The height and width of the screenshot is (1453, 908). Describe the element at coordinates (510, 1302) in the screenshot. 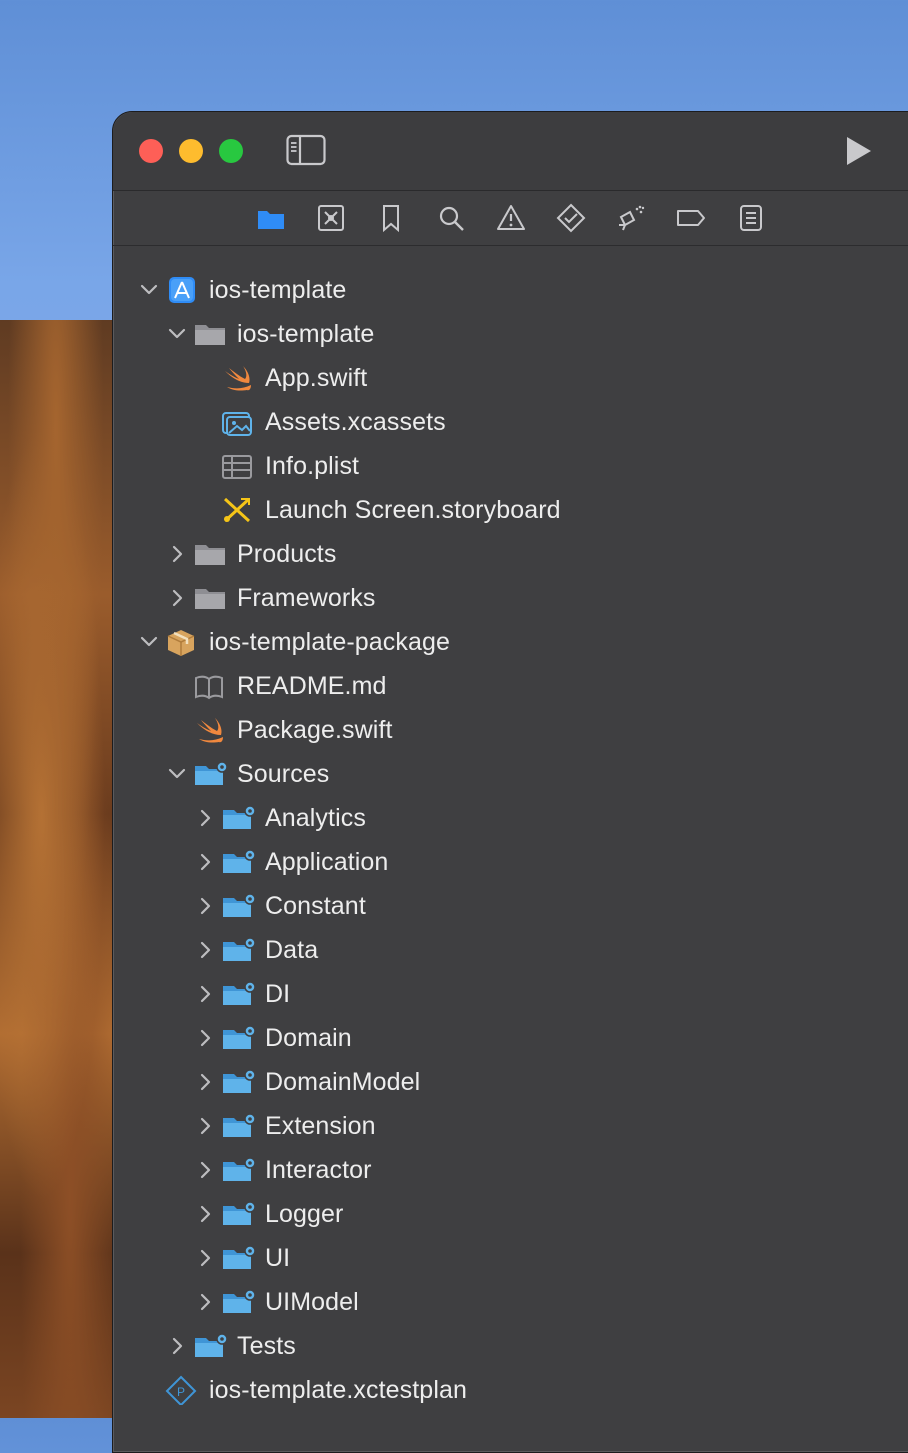

I see `tree-row: UIModel` at that location.